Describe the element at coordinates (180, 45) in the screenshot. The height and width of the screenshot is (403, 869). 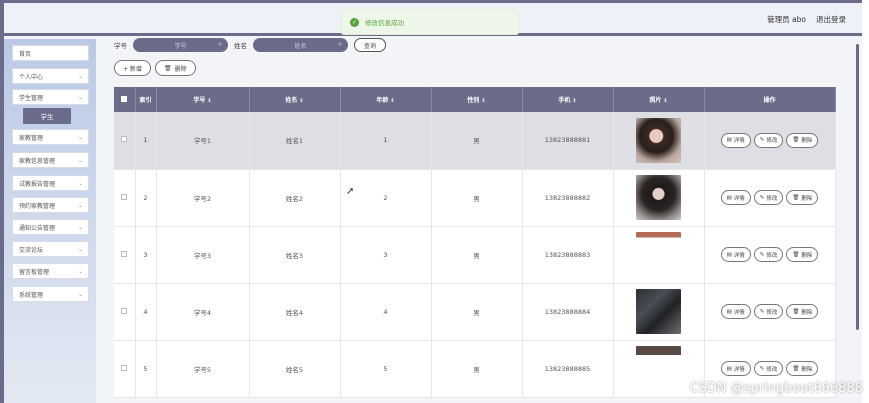
I see `student-id-input: 学号 ⌕` at that location.